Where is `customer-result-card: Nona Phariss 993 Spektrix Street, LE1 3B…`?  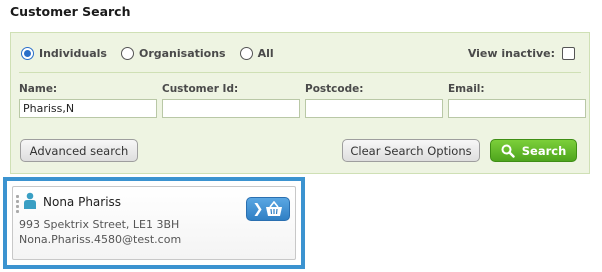
customer-result-card: Nona Phariss 993 Spektrix Street, LE1 3B… is located at coordinates (154, 223).